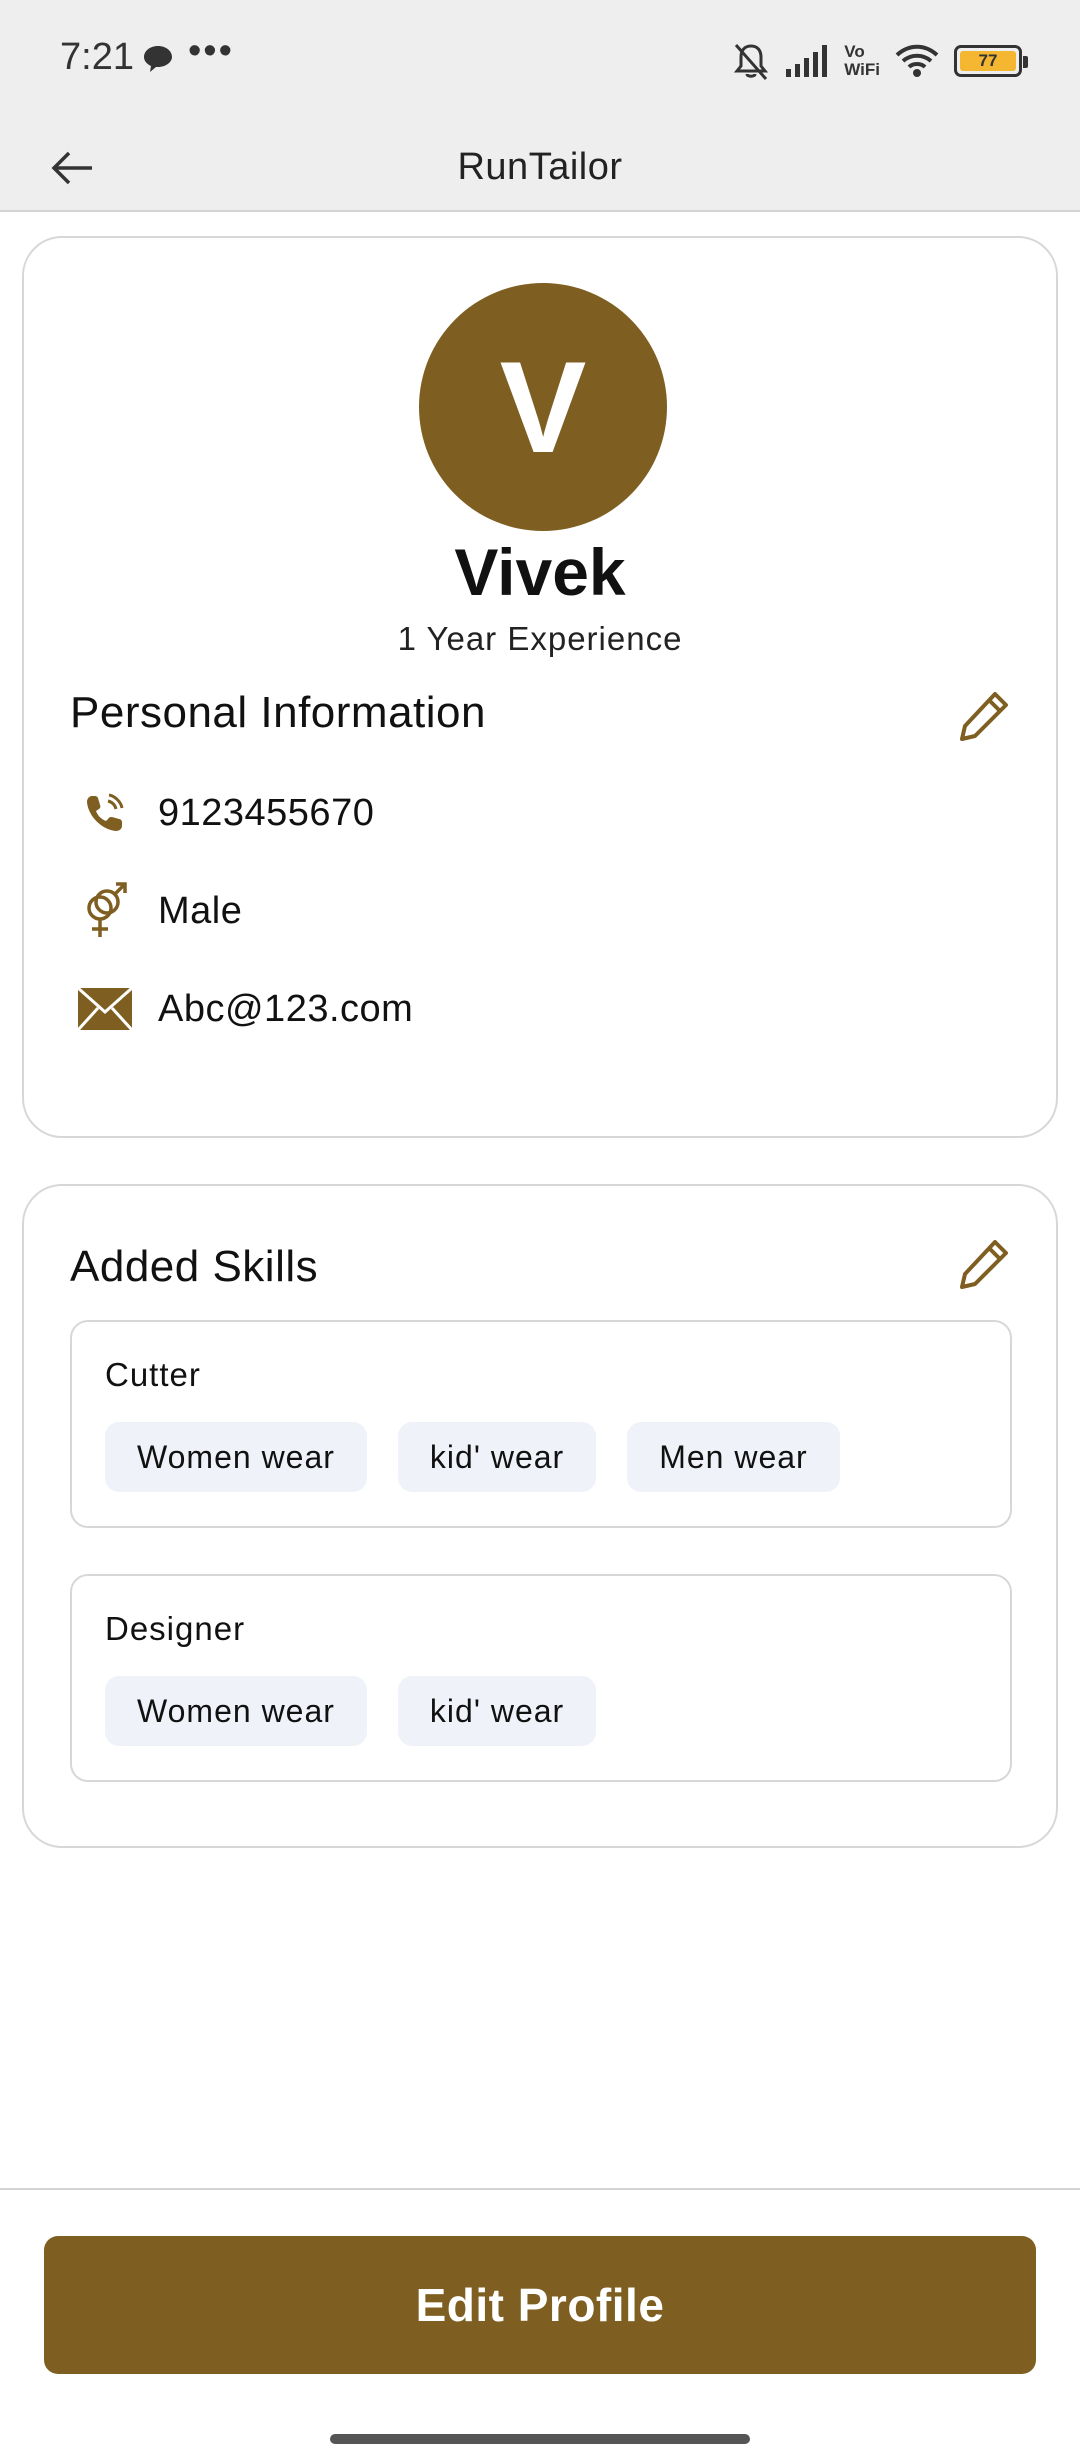  I want to click on edit-personal-info-button, so click(984, 716).